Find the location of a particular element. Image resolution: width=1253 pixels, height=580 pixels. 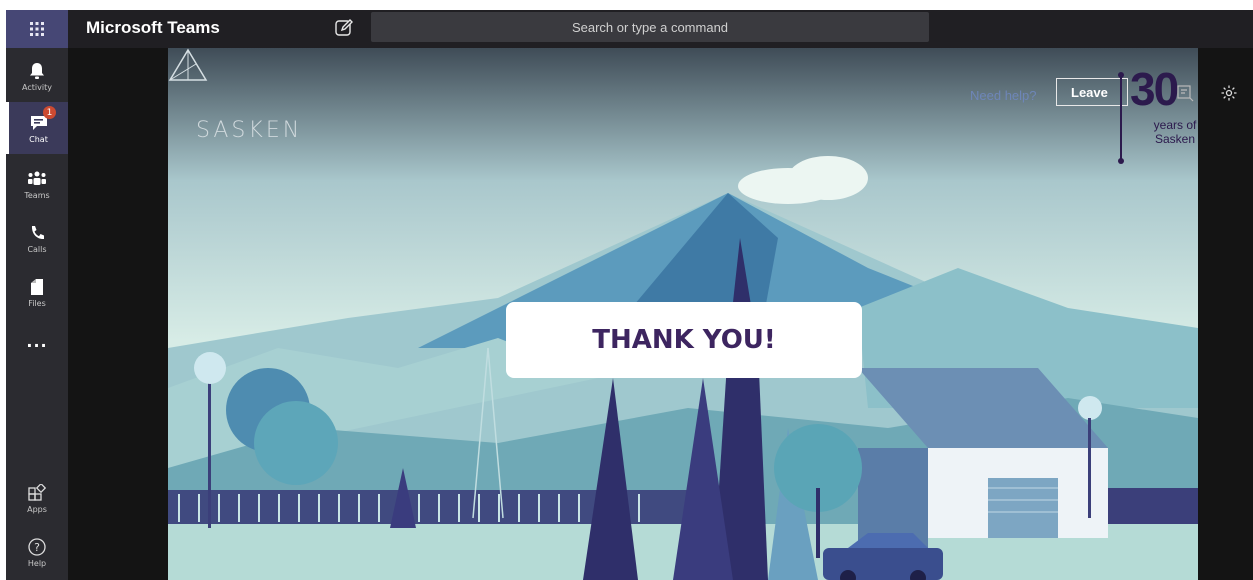

thank-you-card: THANK YOU! is located at coordinates (684, 340).